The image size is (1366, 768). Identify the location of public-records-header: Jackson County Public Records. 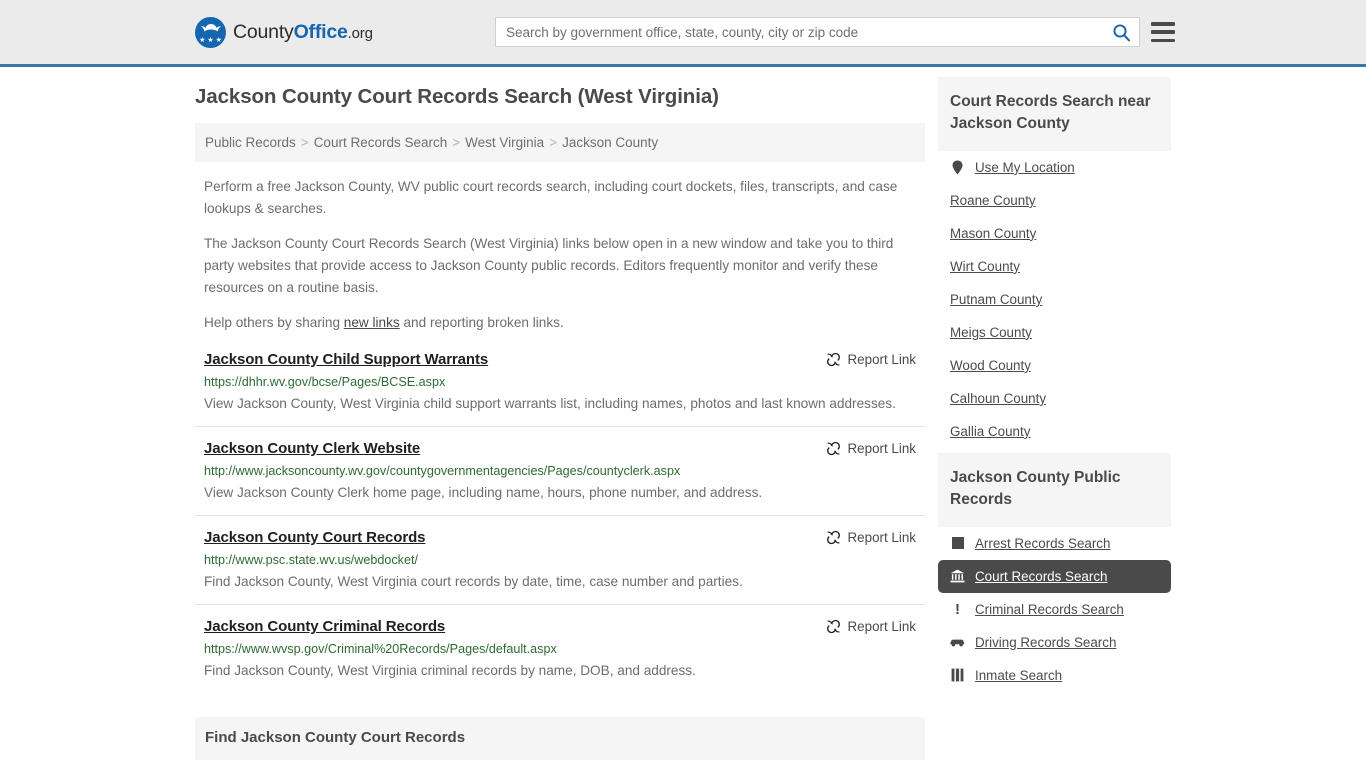
(1054, 489).